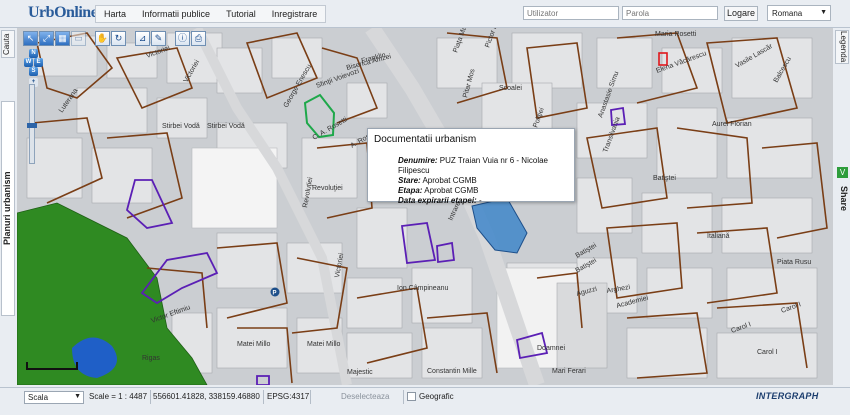 The image size is (850, 415). What do you see at coordinates (571, 13) in the screenshot?
I see `username-input` at bounding box center [571, 13].